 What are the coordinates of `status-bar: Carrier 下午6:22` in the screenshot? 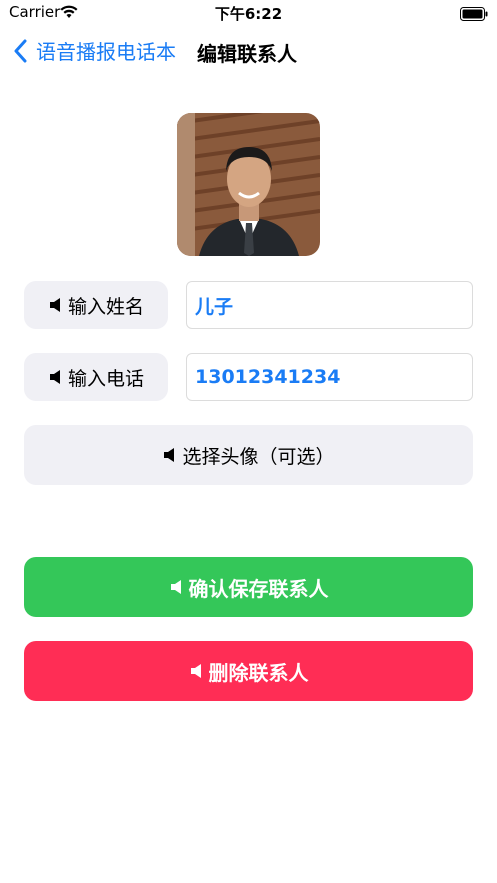 It's located at (248, 13).